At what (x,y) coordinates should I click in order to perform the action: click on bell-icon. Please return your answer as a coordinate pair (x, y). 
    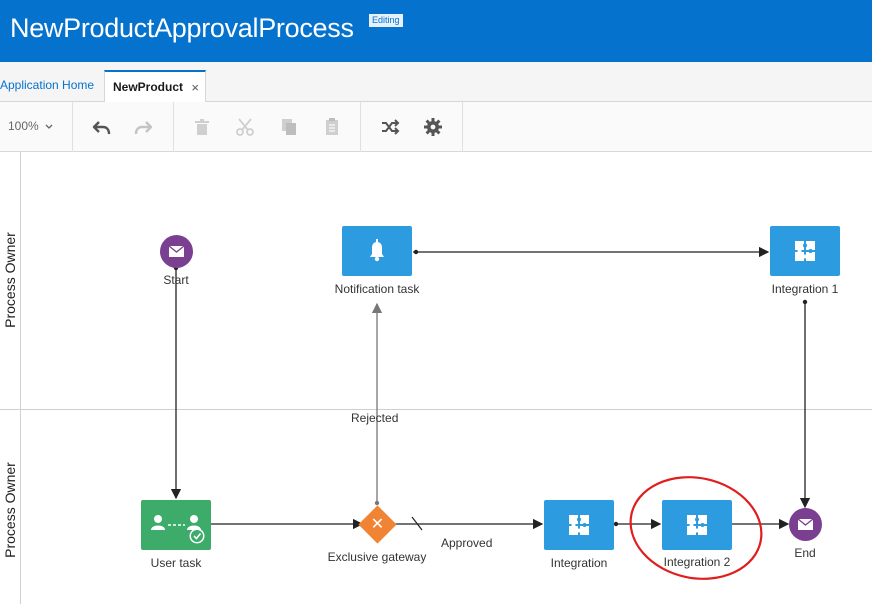
    Looking at the image, I should click on (377, 250).